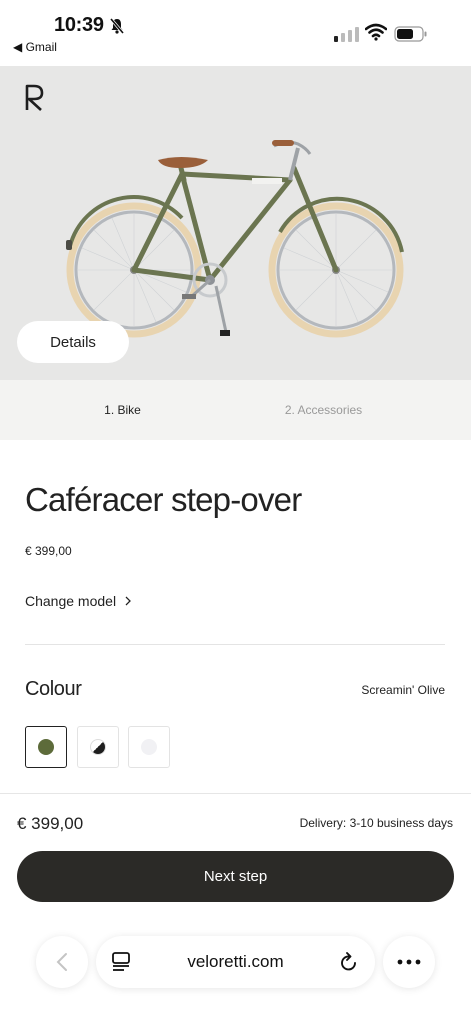 This screenshot has width=471, height=1024. Describe the element at coordinates (410, 34) in the screenshot. I see `battery-icon` at that location.